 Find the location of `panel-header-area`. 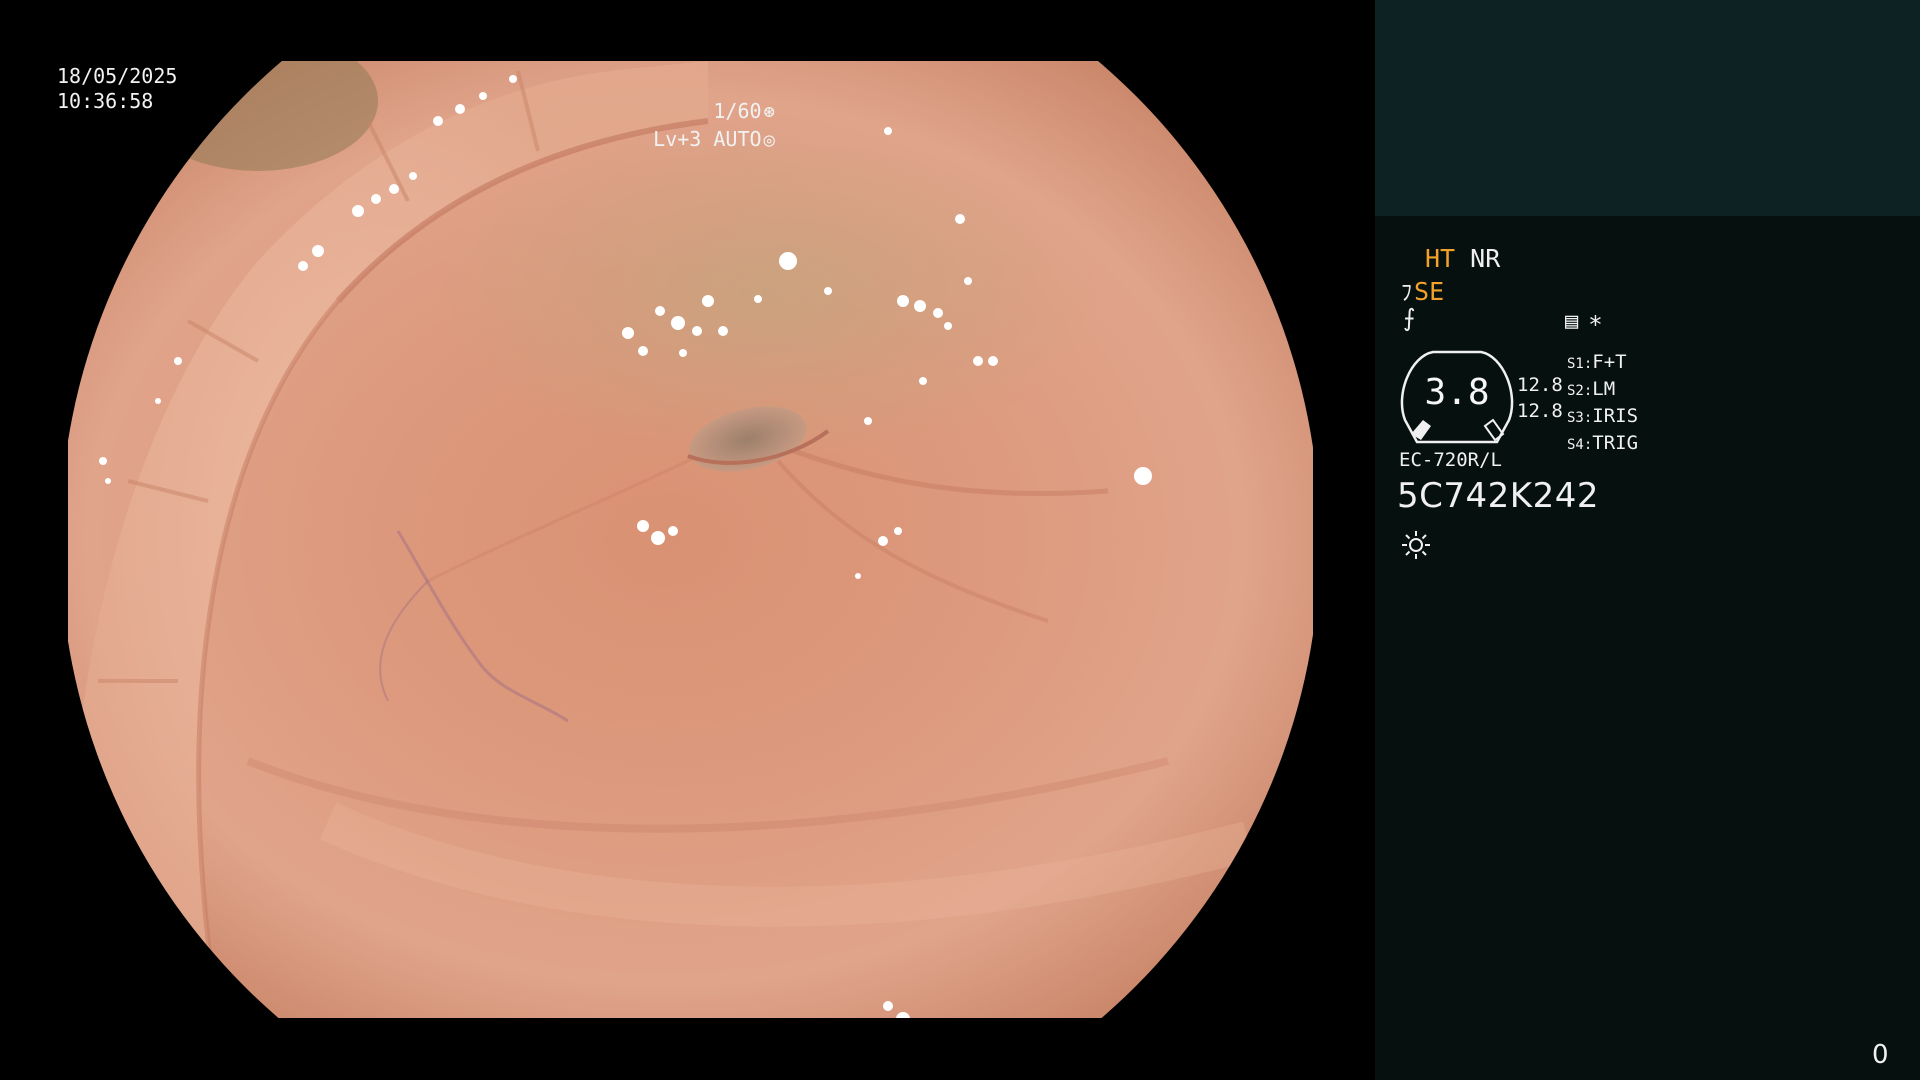

panel-header-area is located at coordinates (1647, 108).